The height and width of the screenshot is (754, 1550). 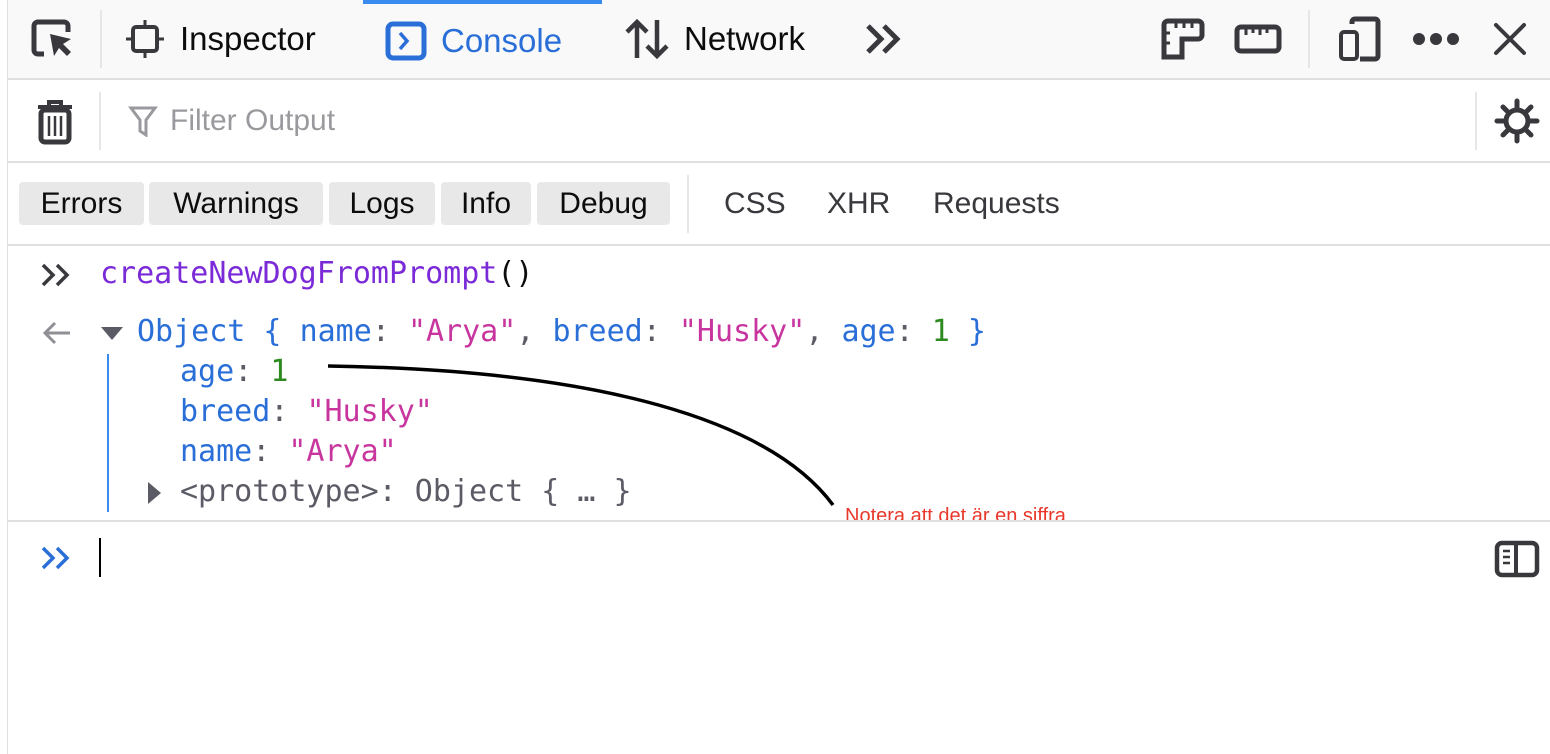 What do you see at coordinates (100, 557) in the screenshot?
I see `text-cursor` at bounding box center [100, 557].